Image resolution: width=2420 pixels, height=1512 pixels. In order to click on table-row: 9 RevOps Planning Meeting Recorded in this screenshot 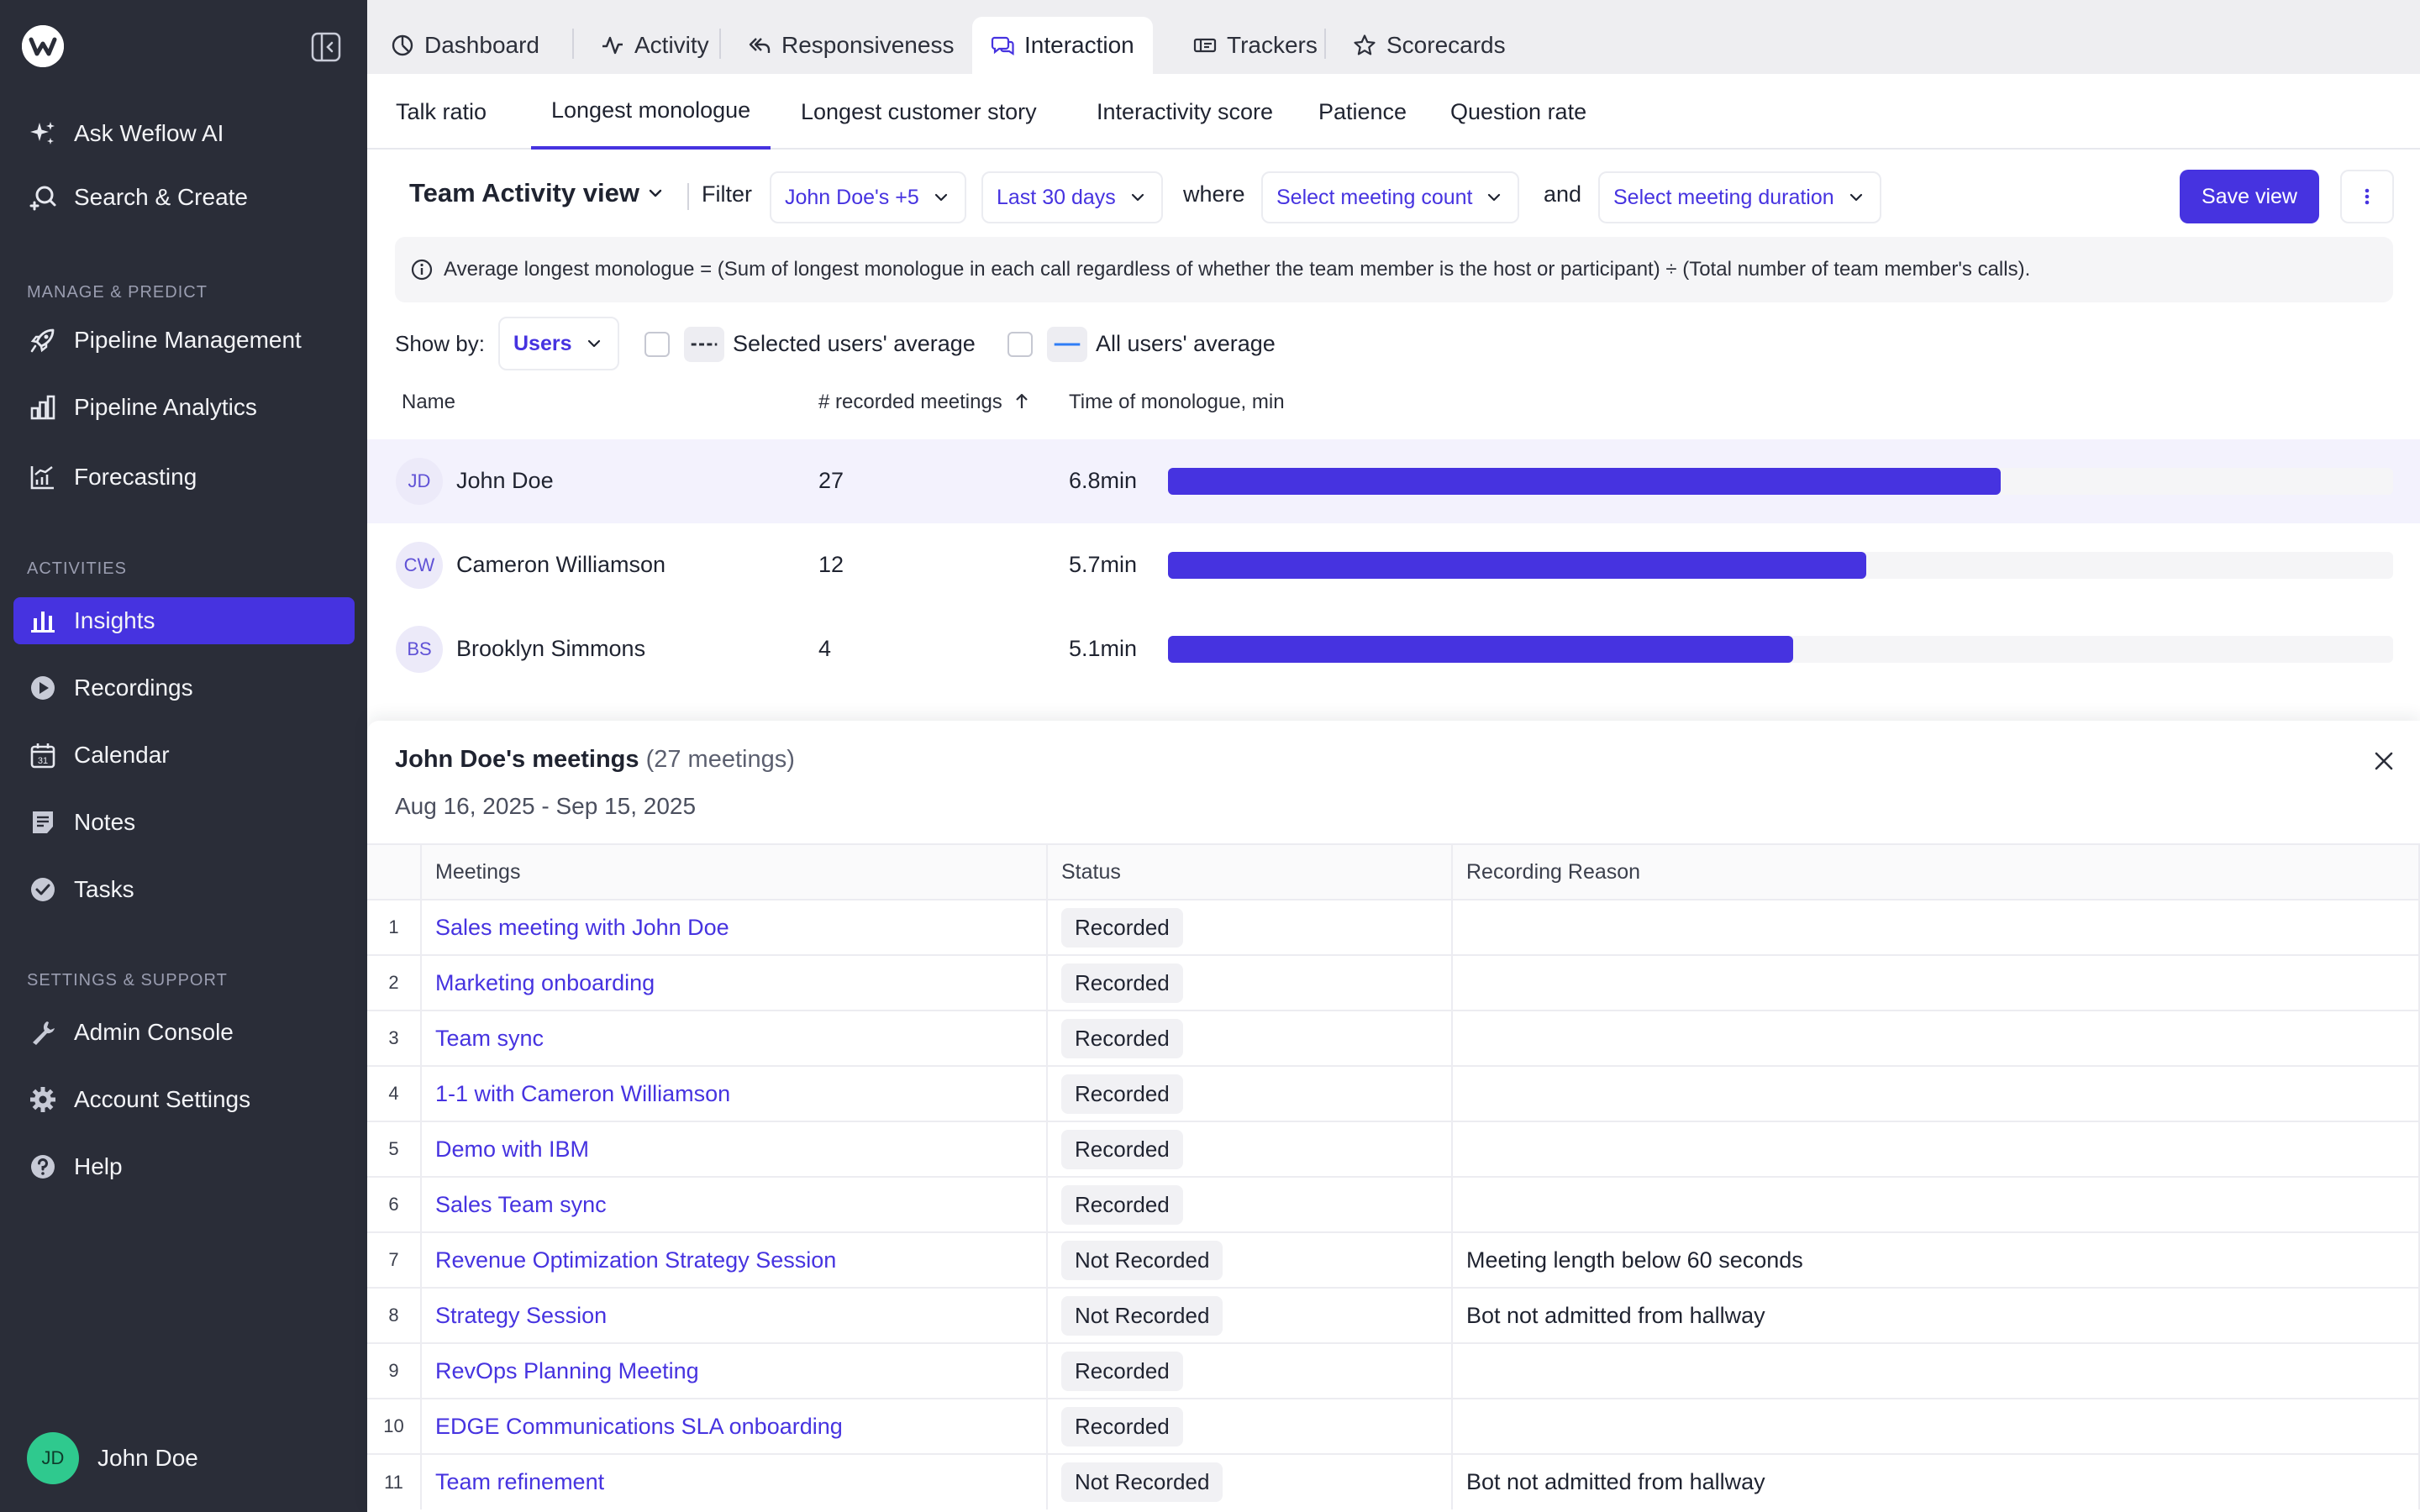, I will do `click(1393, 1370)`.